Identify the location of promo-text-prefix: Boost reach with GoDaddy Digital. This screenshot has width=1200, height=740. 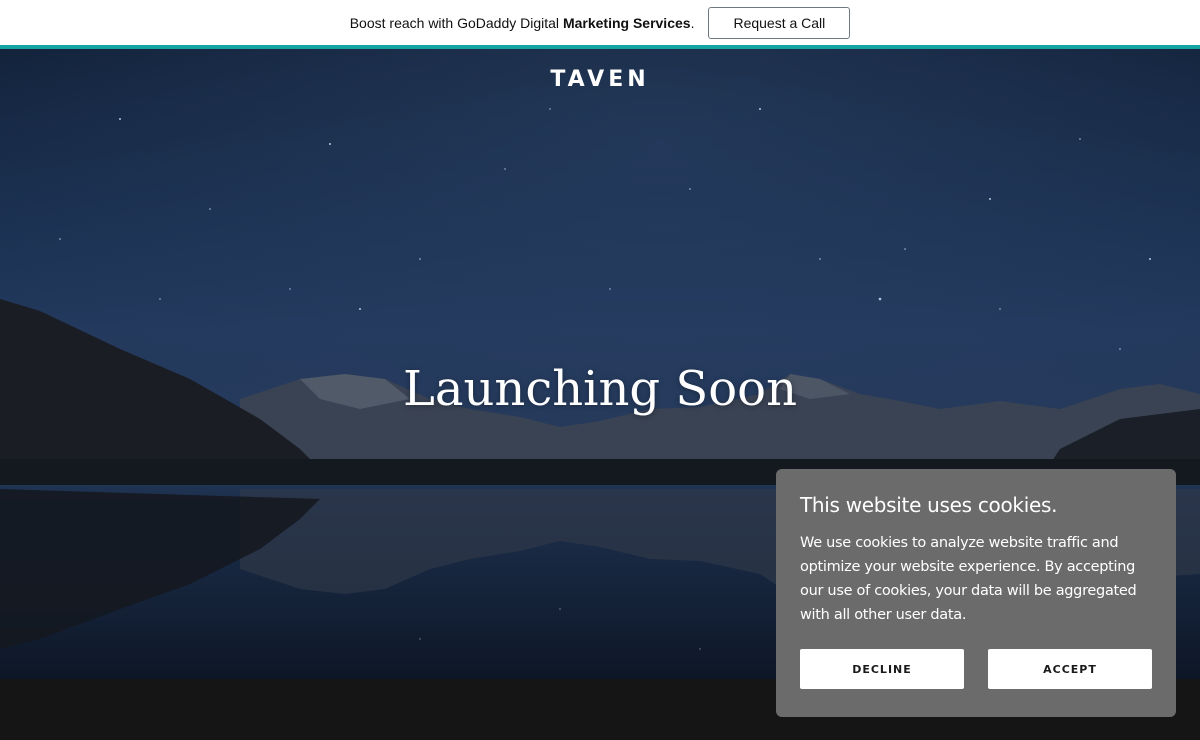
(456, 22).